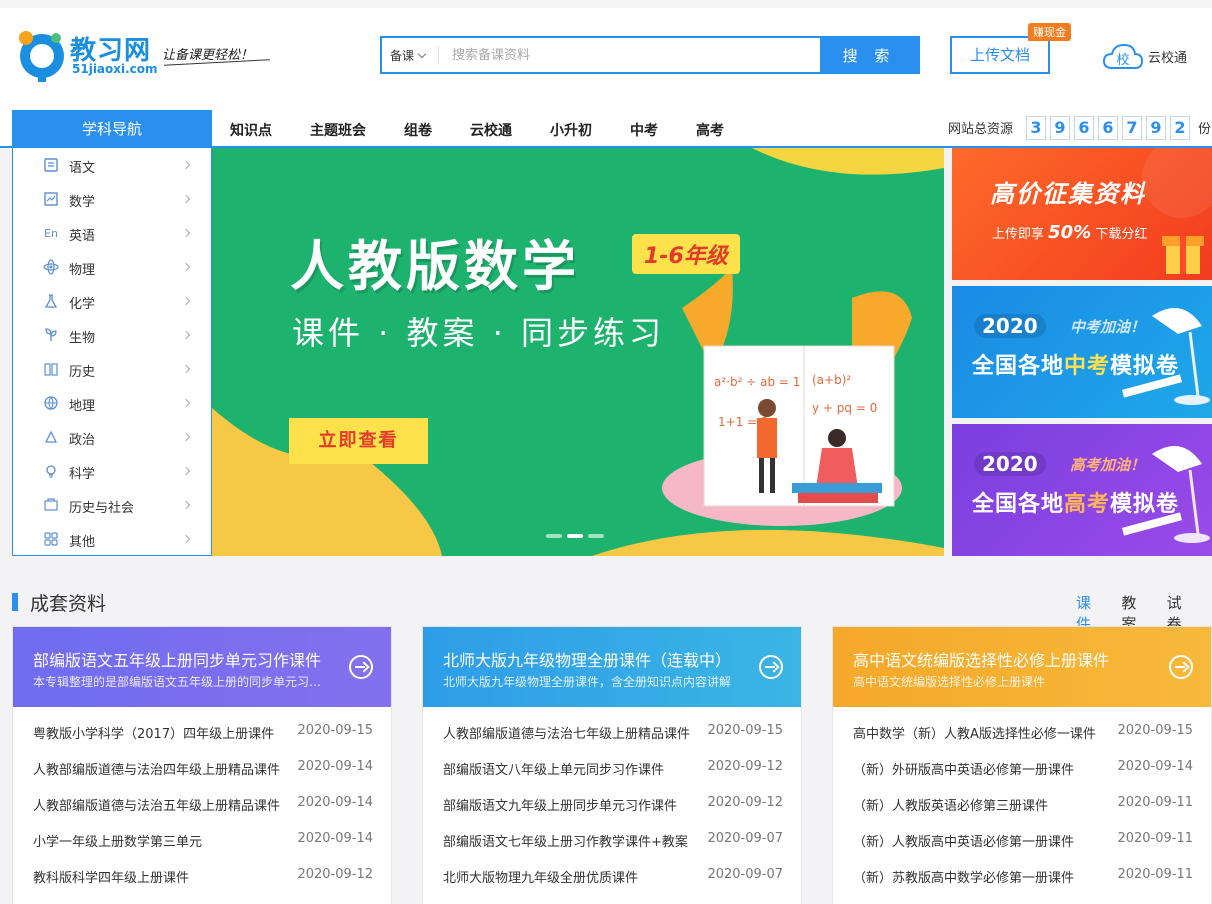 This screenshot has width=1212, height=904. I want to click on sidebar-item-chinese: 语文, so click(112, 165).